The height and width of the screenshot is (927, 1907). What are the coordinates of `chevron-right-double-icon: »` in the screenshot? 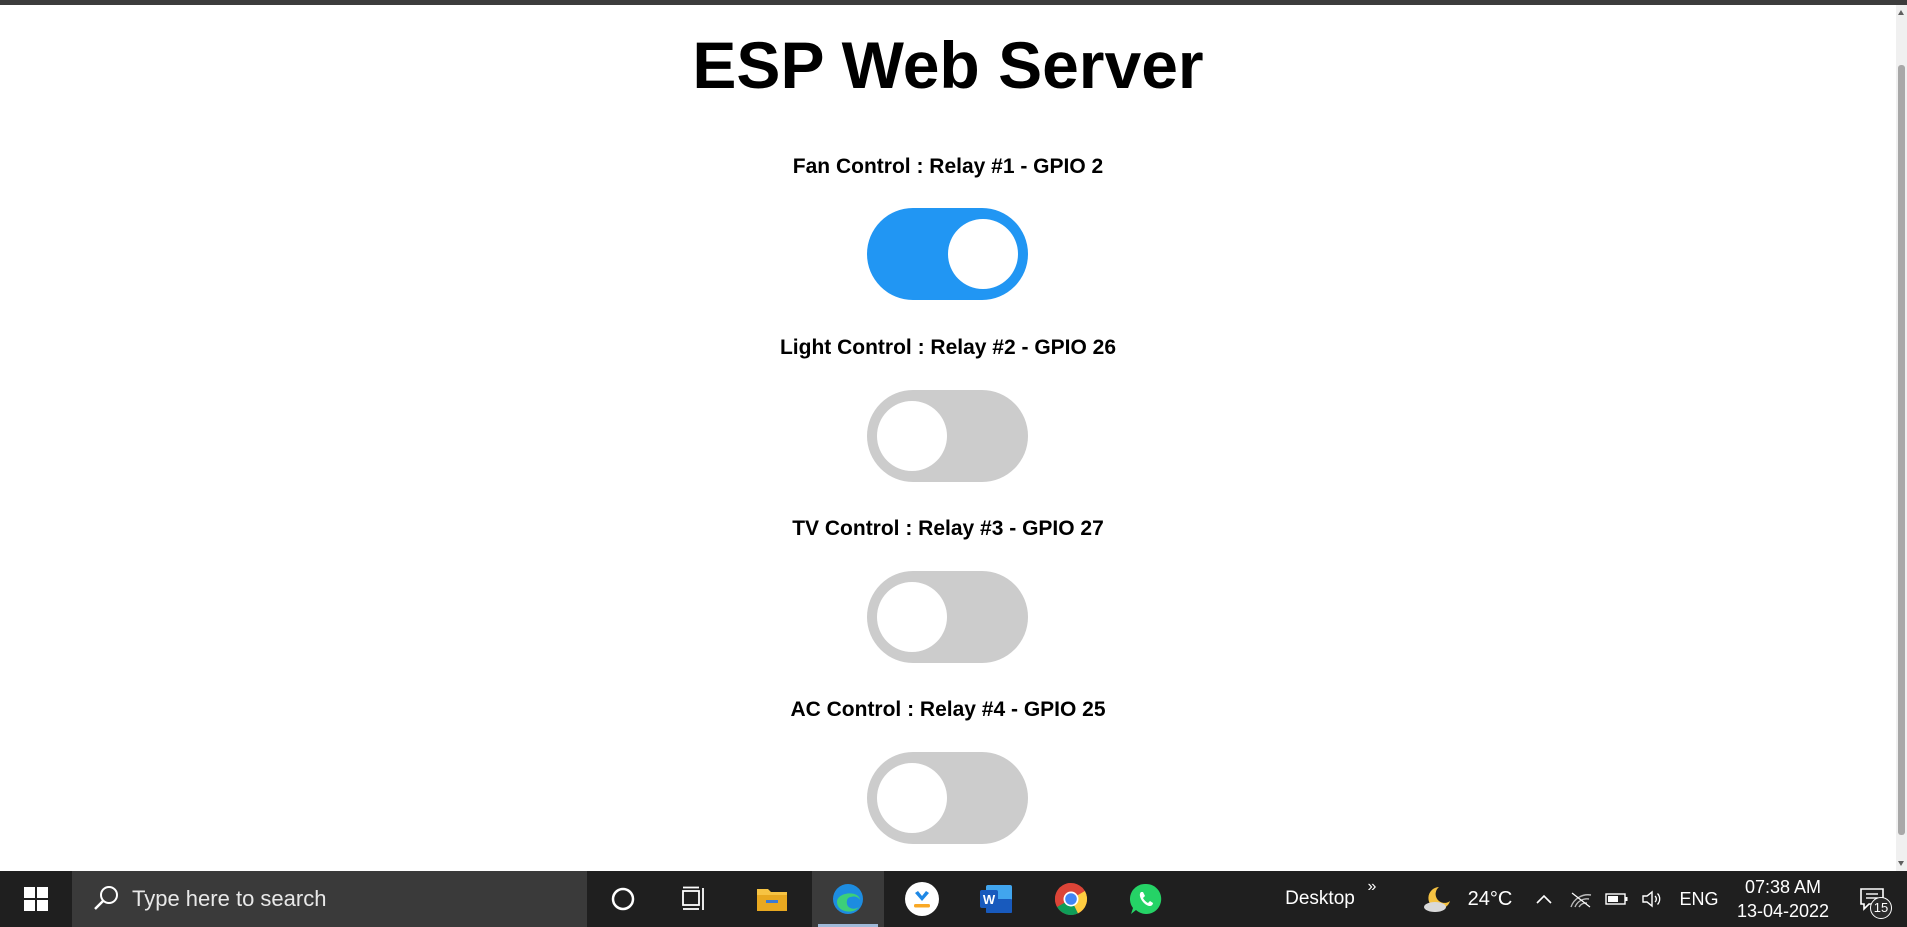 It's located at (1372, 887).